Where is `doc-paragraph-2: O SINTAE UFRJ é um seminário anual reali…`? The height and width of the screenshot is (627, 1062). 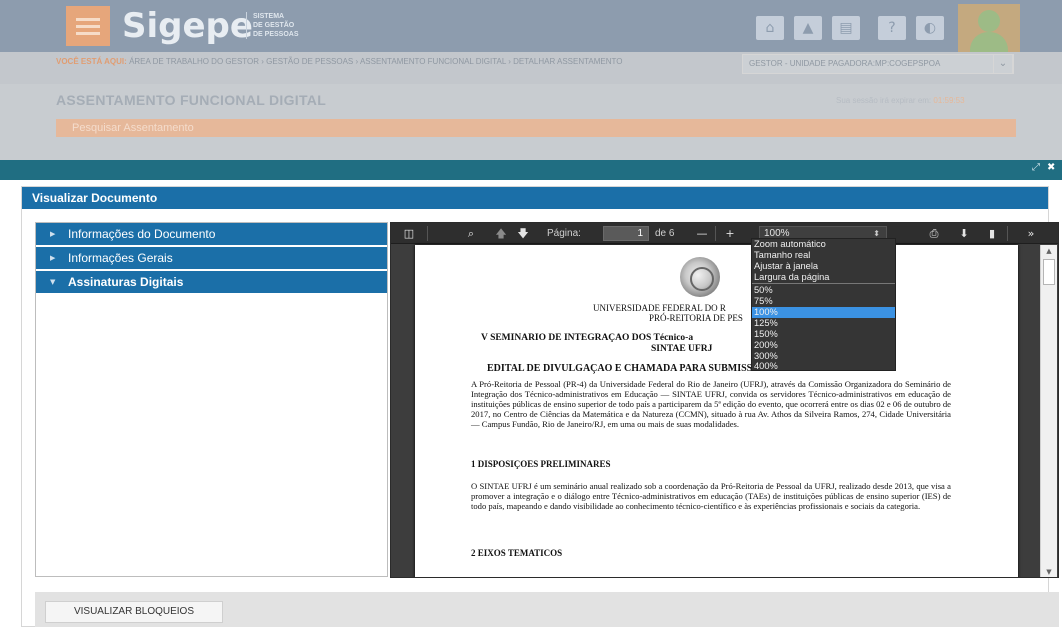
doc-paragraph-2: O SINTAE UFRJ é um seminário anual reali… is located at coordinates (711, 496).